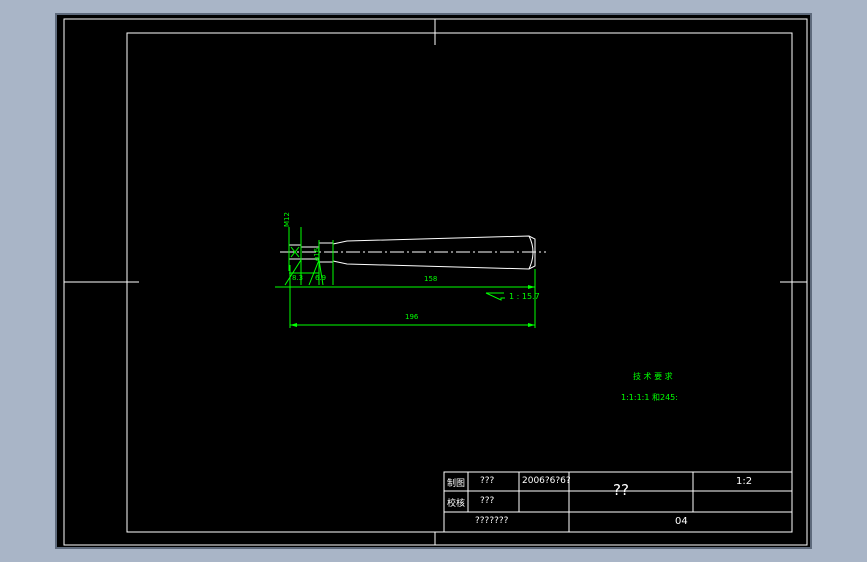 The image size is (867, 562). What do you see at coordinates (524, 296) in the screenshot?
I see `dim-taper: 1 : 15.7` at bounding box center [524, 296].